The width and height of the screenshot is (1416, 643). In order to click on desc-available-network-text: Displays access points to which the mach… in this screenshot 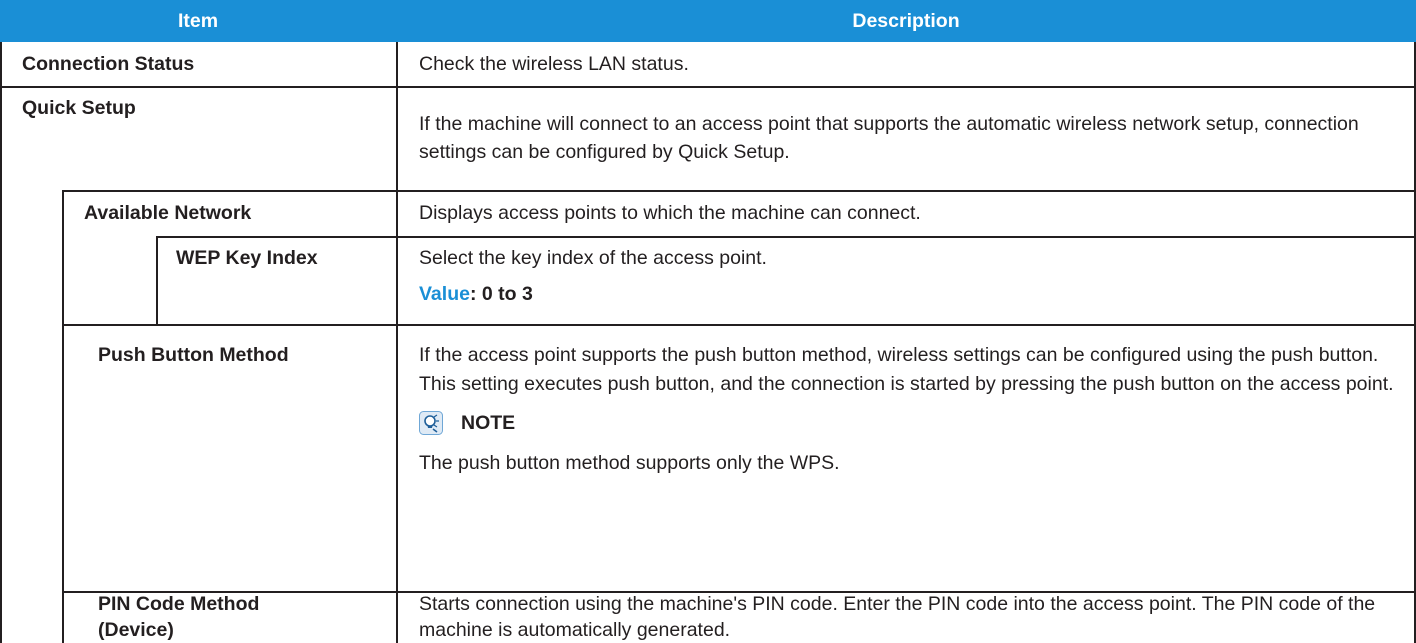, I will do `click(670, 213)`.